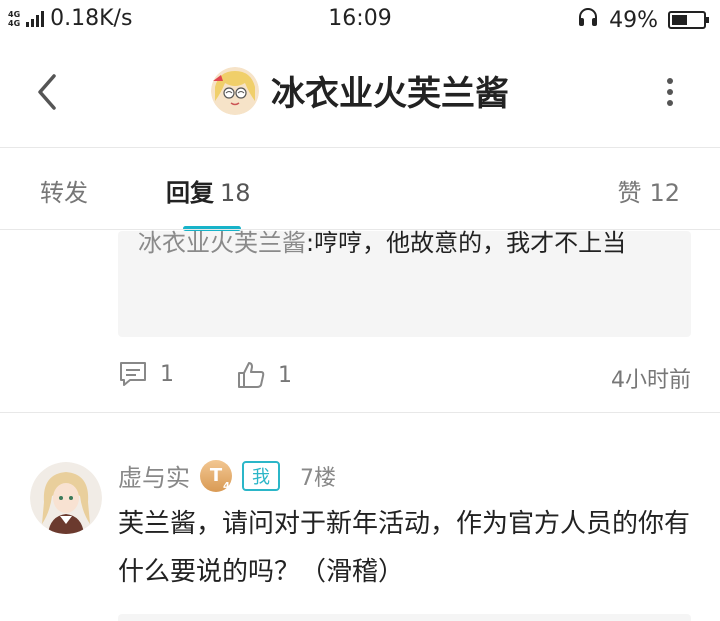 This screenshot has width=720, height=621. I want to click on tab-like-count: 12, so click(664, 193).